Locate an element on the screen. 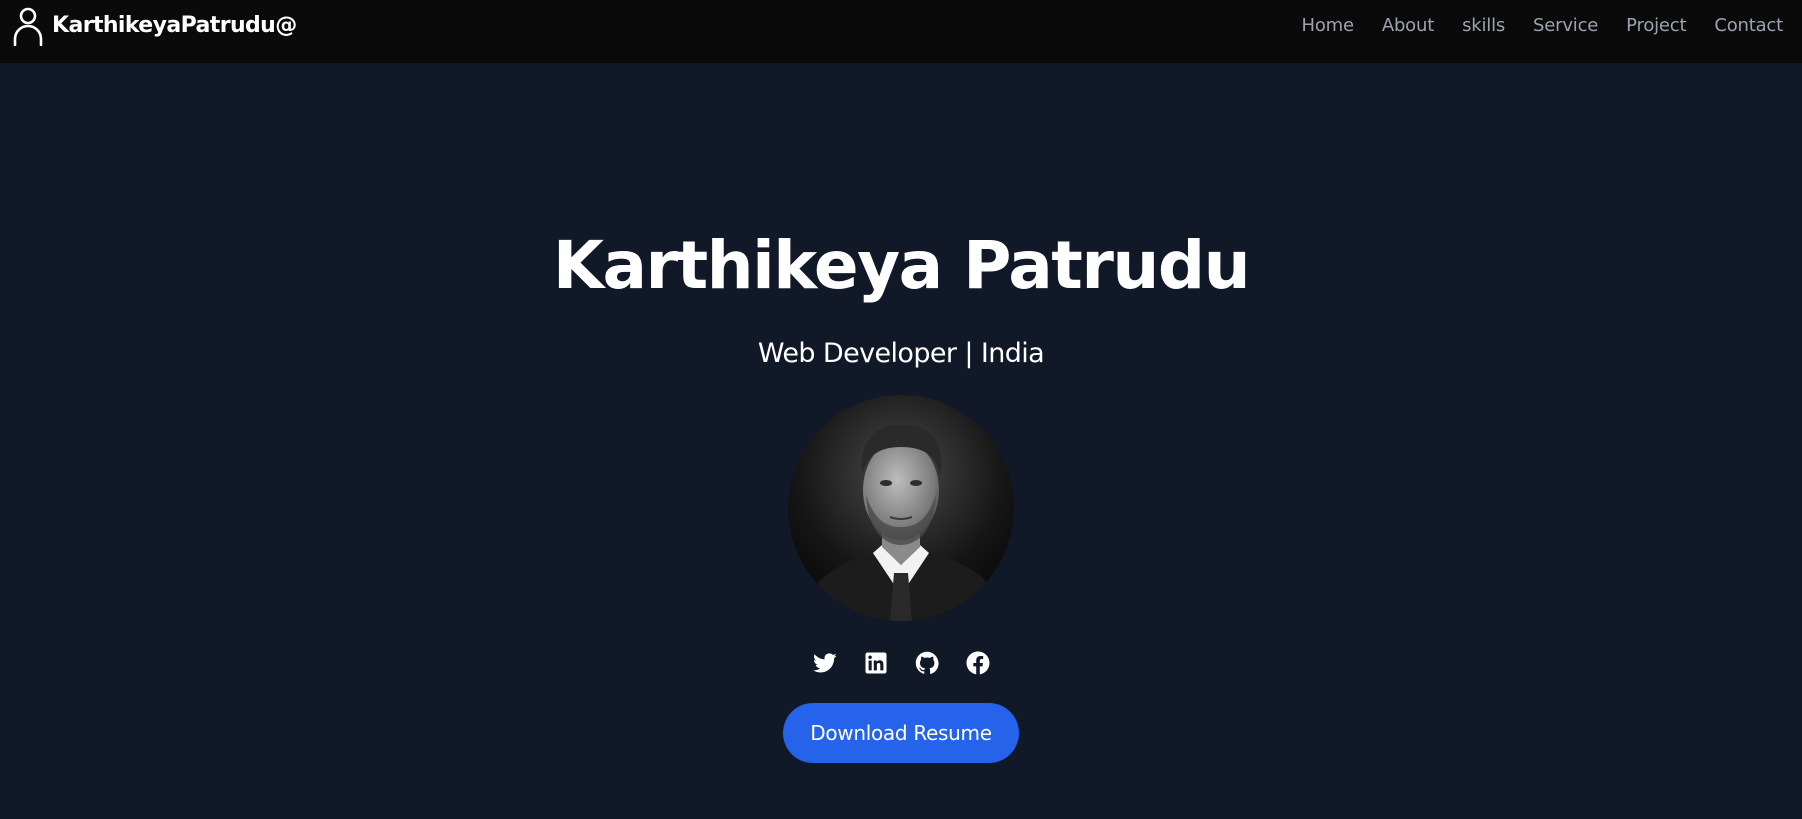 This screenshot has width=1802, height=819. nav-link-project: Project is located at coordinates (1656, 25).